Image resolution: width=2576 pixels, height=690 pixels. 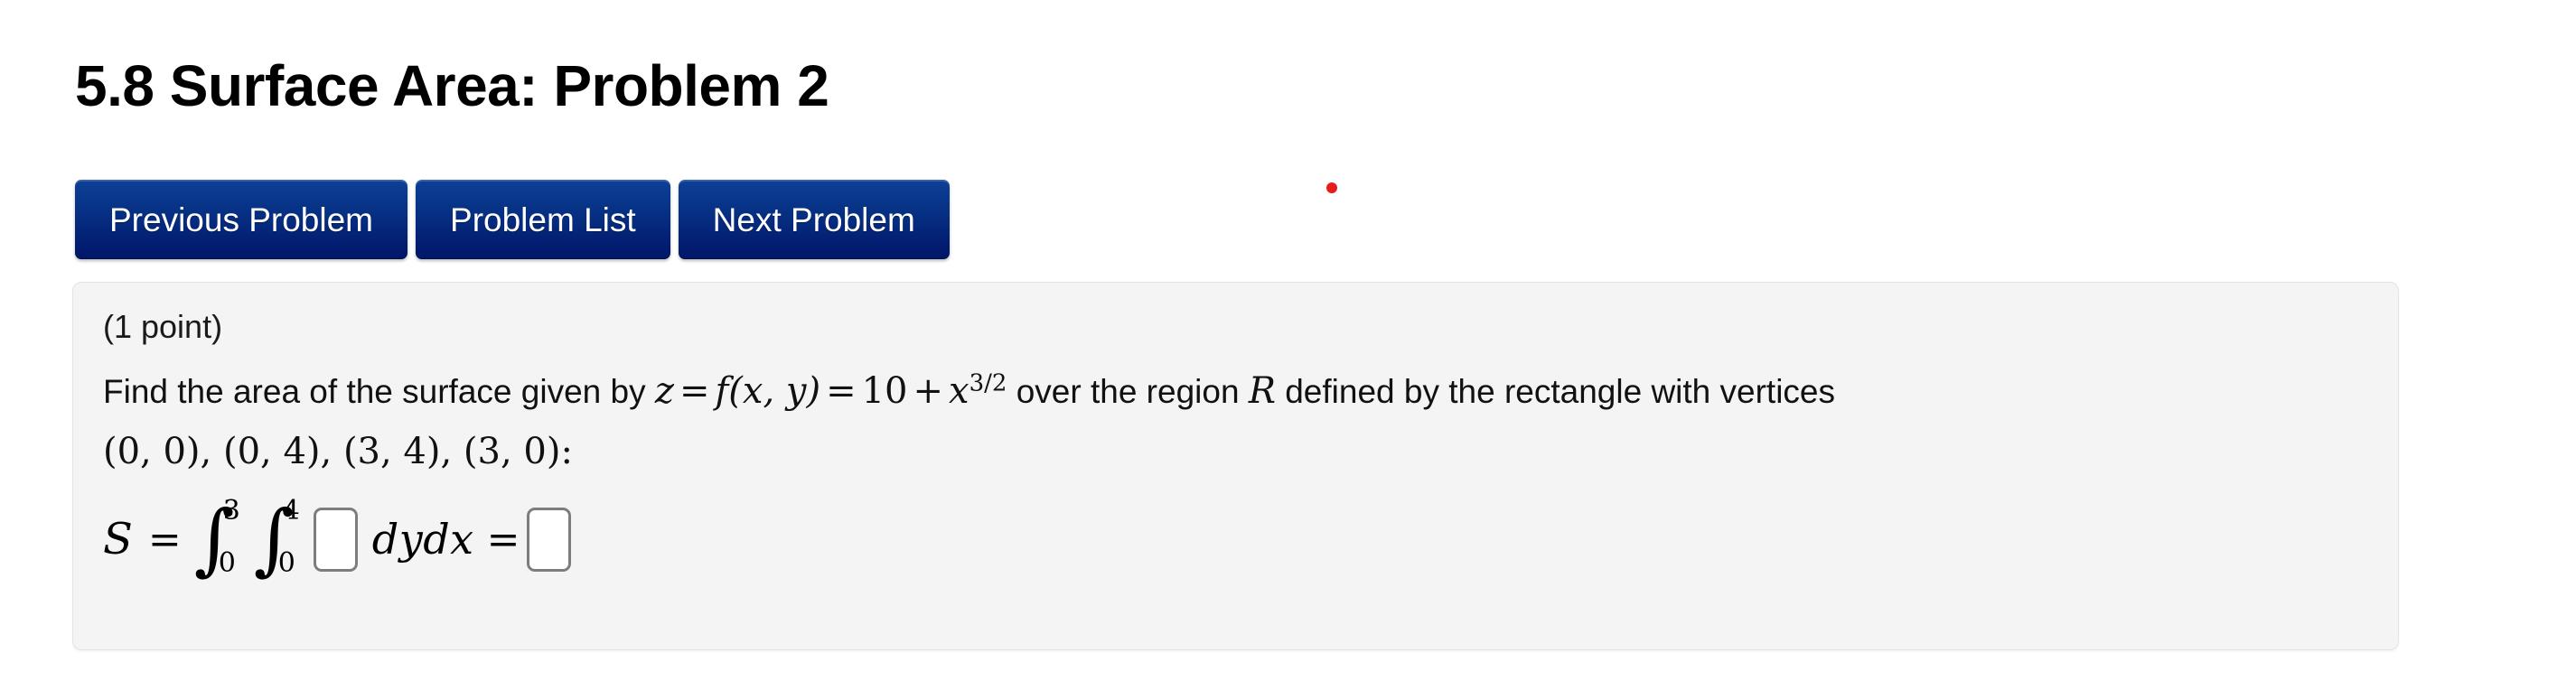 I want to click on expression-exponent: 3/2, so click(x=988, y=383).